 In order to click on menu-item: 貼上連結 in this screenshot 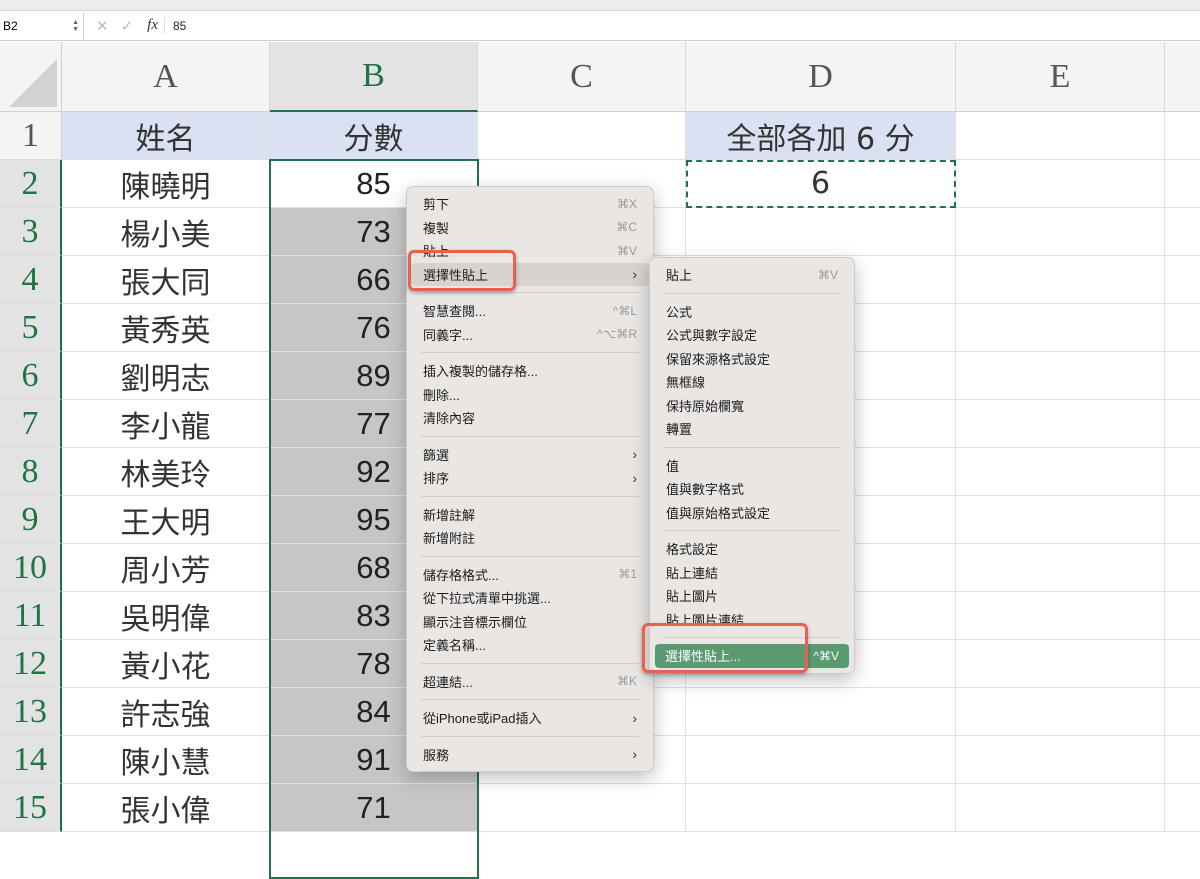, I will do `click(752, 573)`.